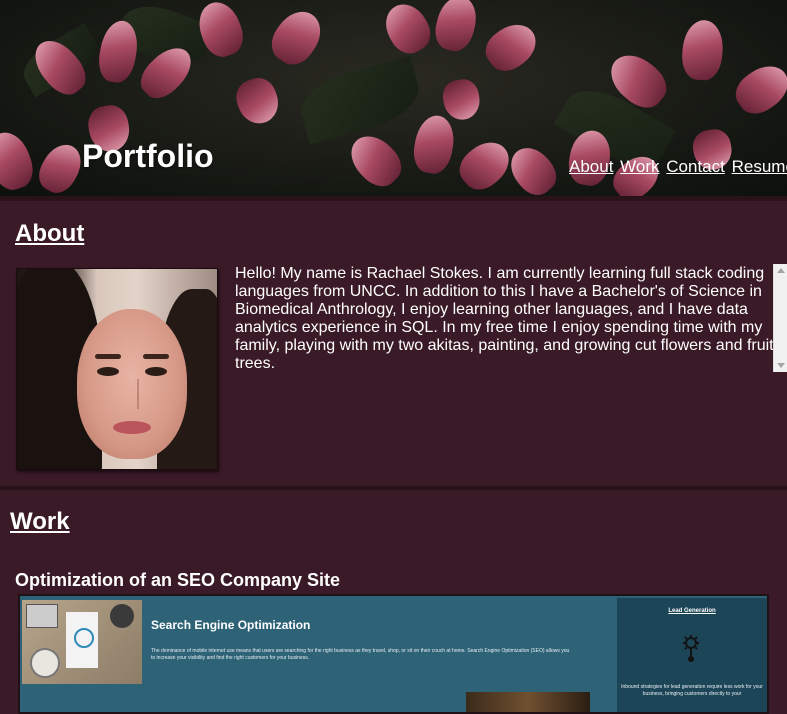  Describe the element at coordinates (781, 270) in the screenshot. I see `scroll-up-arrow-icon` at that location.